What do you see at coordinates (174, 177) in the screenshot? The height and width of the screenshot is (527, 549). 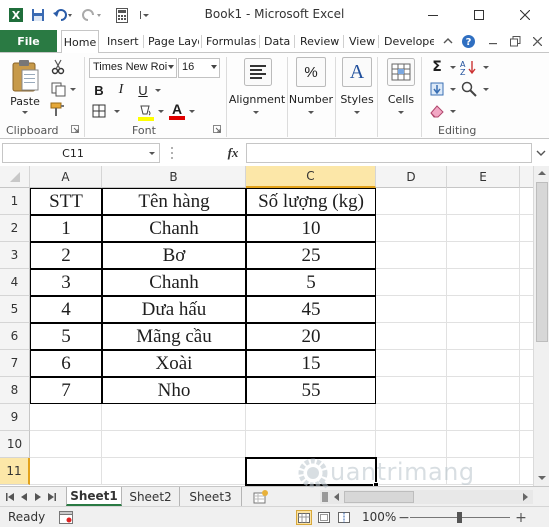 I see `column-header-b: B` at bounding box center [174, 177].